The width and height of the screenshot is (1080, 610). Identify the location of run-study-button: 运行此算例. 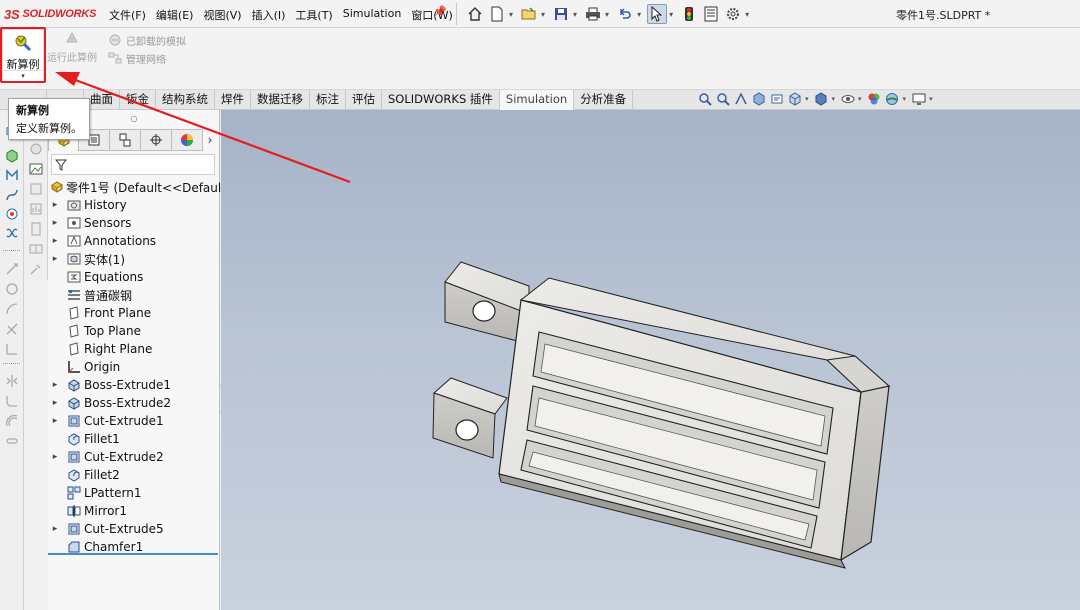
(72, 47).